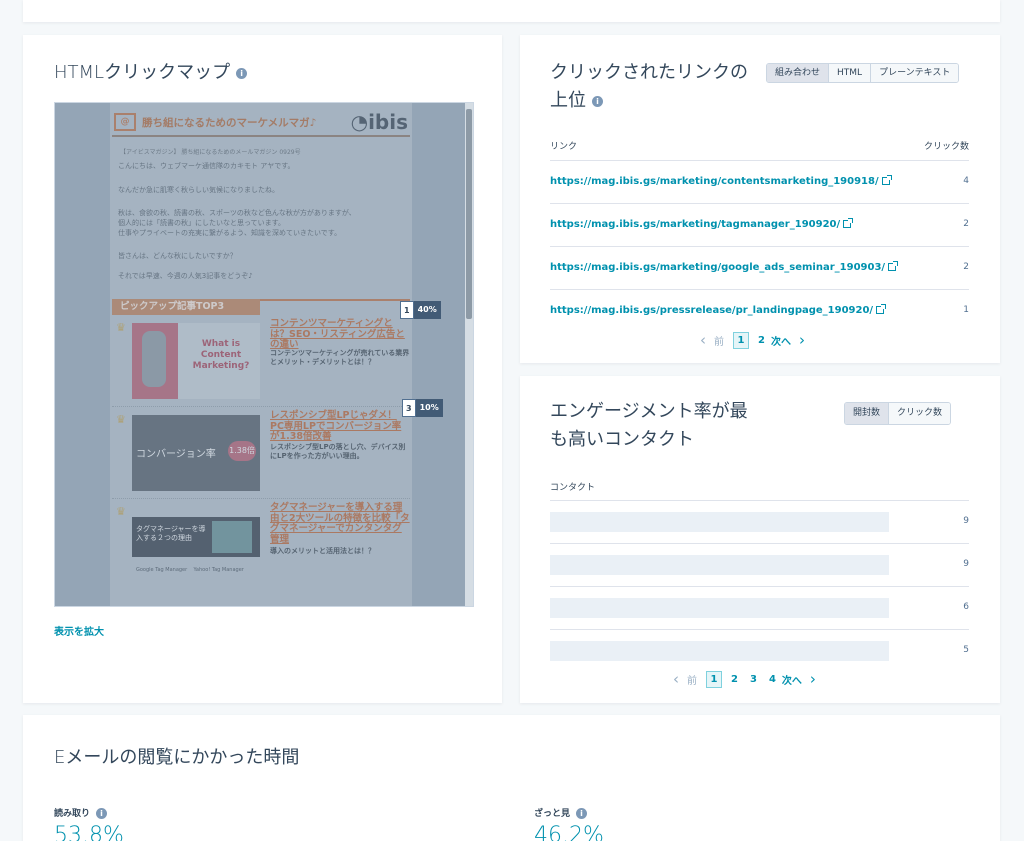 Image resolution: width=1024 pixels, height=841 pixels. What do you see at coordinates (850, 73) in the screenshot?
I see `toggle-html: HTML` at bounding box center [850, 73].